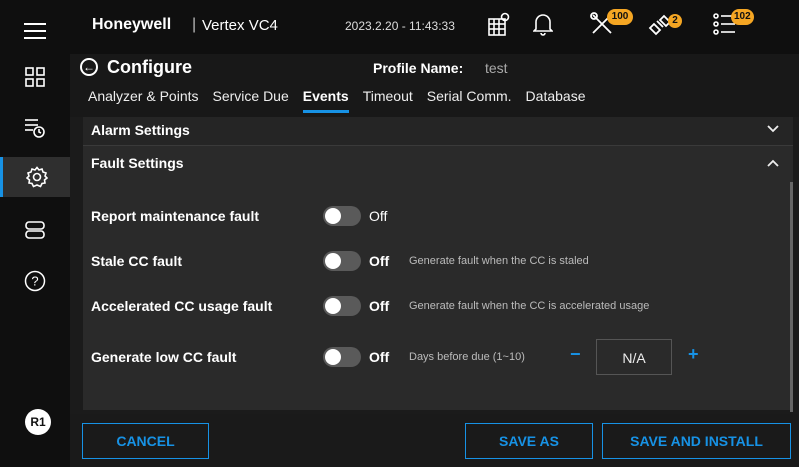 This screenshot has width=799, height=467. What do you see at coordinates (325, 100) in the screenshot?
I see `tab-events: Events` at bounding box center [325, 100].